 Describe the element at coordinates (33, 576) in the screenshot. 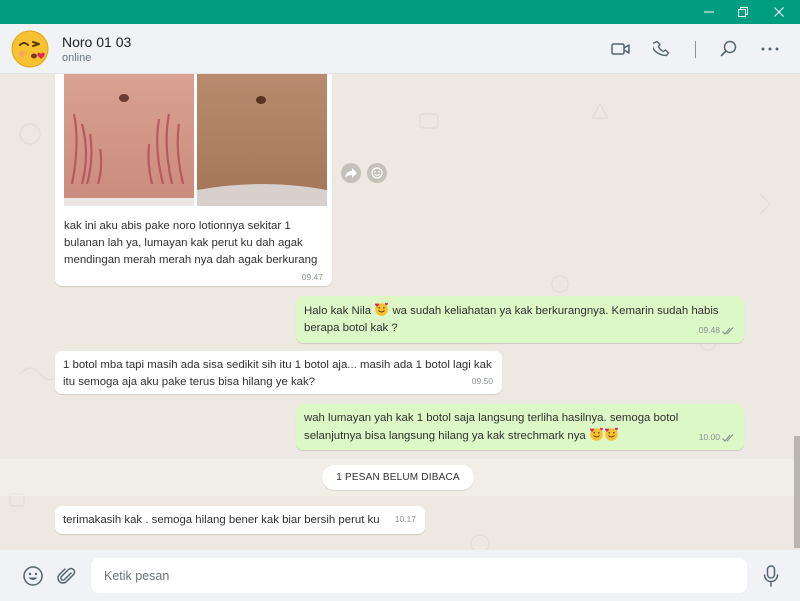

I see `emoji-icon` at that location.